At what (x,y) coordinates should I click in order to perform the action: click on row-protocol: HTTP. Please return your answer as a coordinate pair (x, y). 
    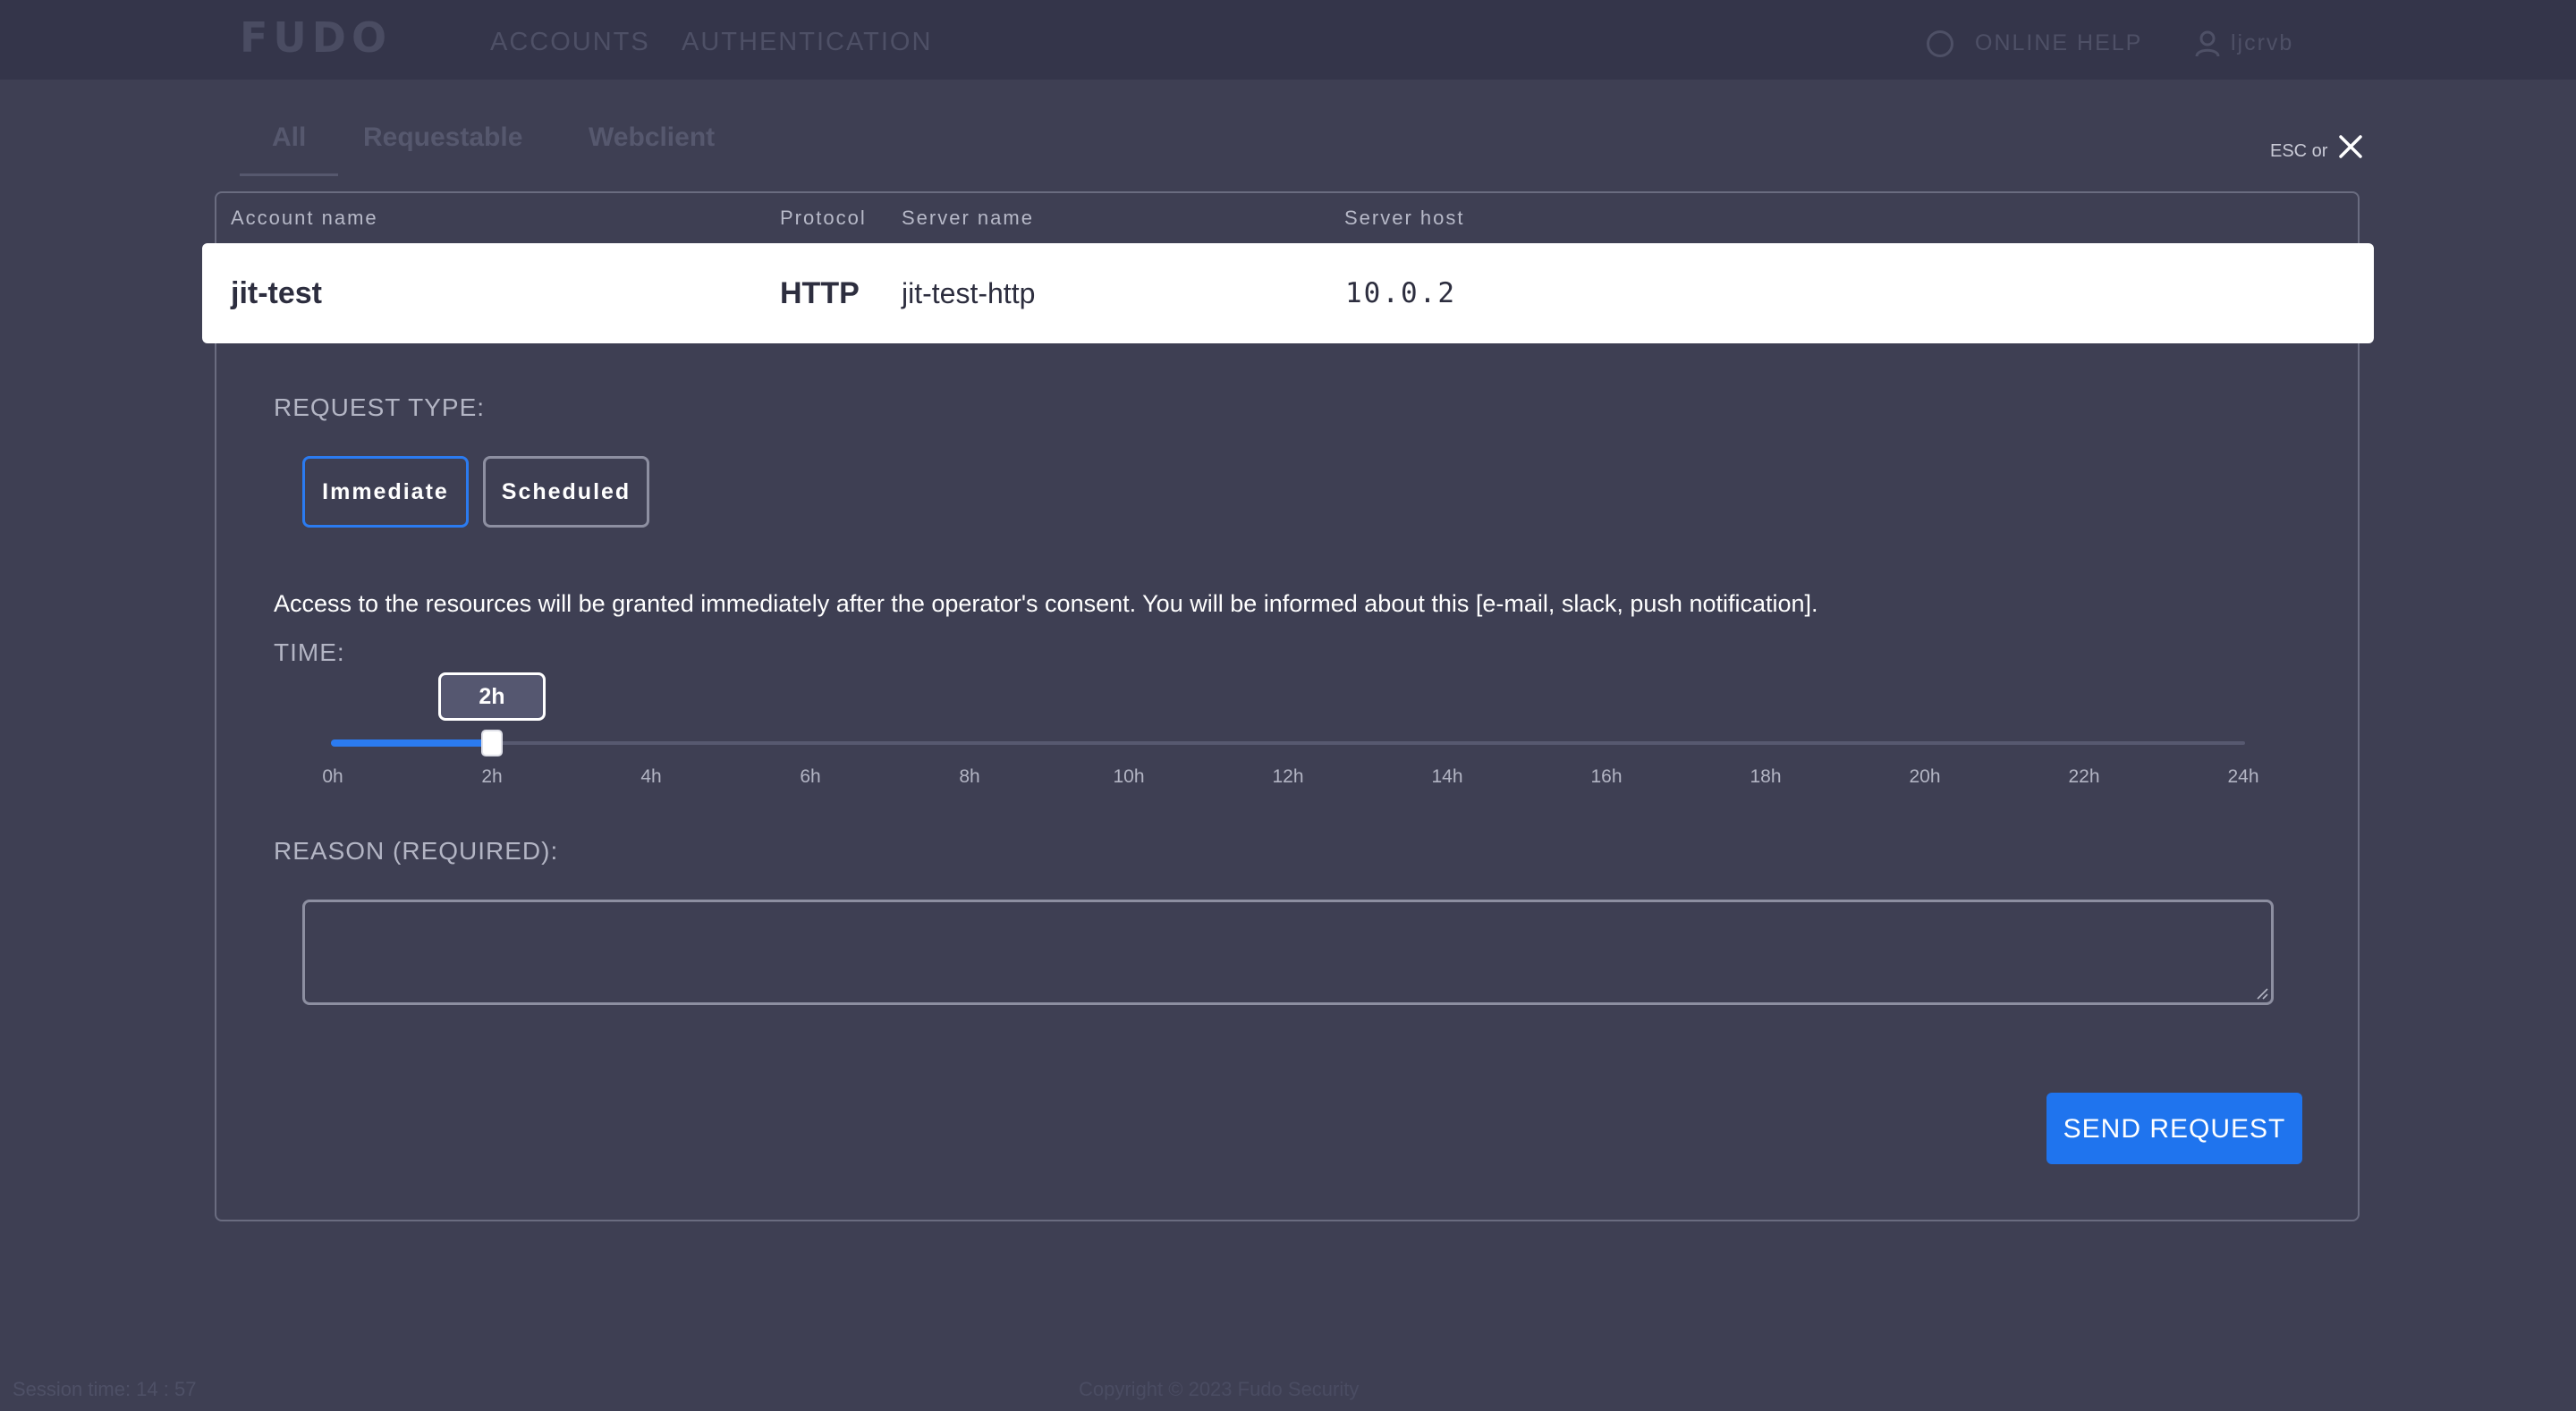
    Looking at the image, I should click on (820, 293).